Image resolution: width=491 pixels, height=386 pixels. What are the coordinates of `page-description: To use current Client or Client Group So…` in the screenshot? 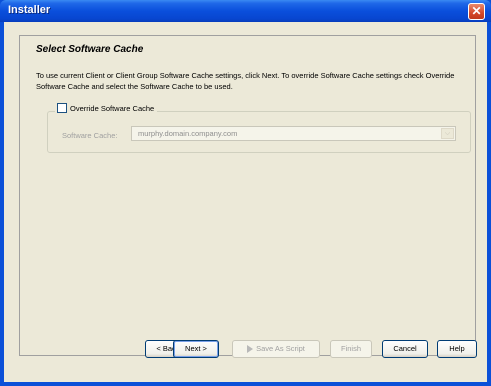 It's located at (245, 81).